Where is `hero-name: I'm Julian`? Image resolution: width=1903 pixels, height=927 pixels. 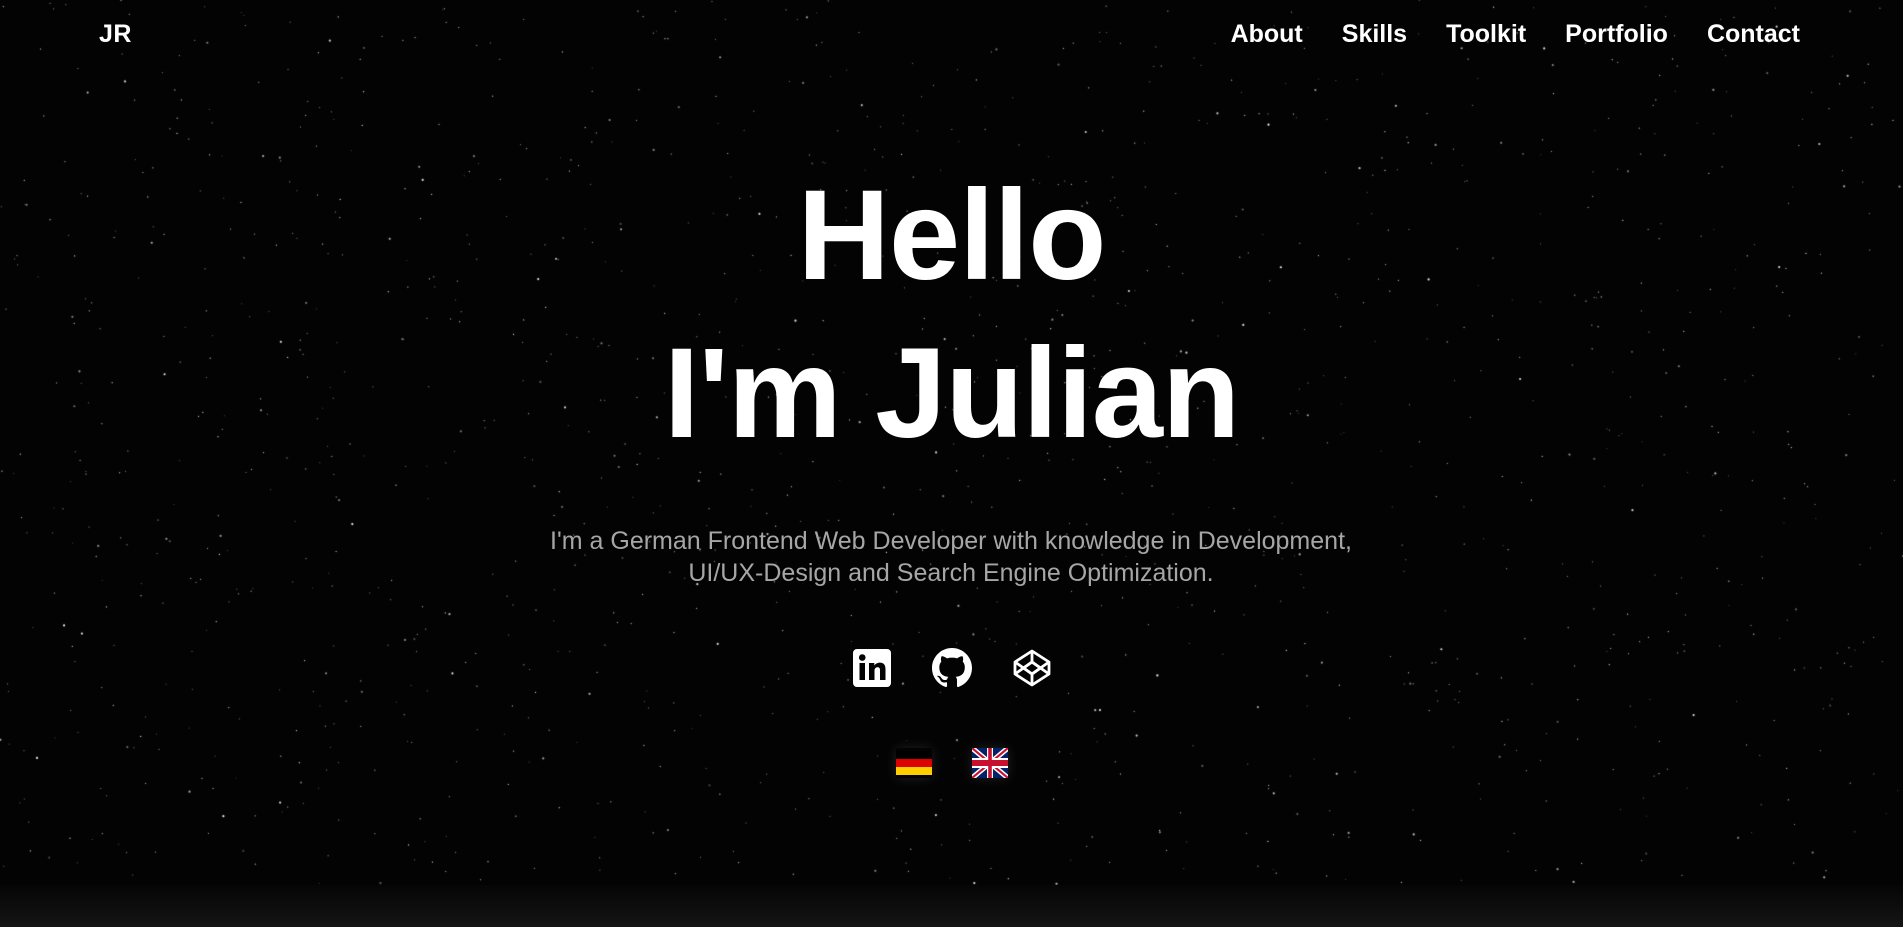 hero-name: I'm Julian is located at coordinates (951, 393).